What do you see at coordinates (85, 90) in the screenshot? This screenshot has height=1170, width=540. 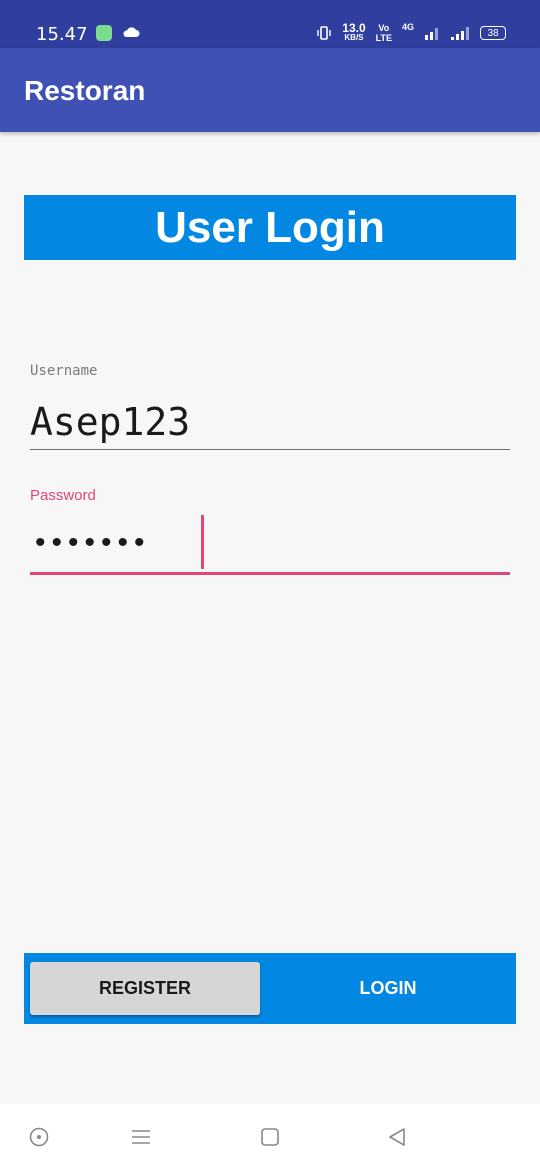 I see `app-title: Restoran` at bounding box center [85, 90].